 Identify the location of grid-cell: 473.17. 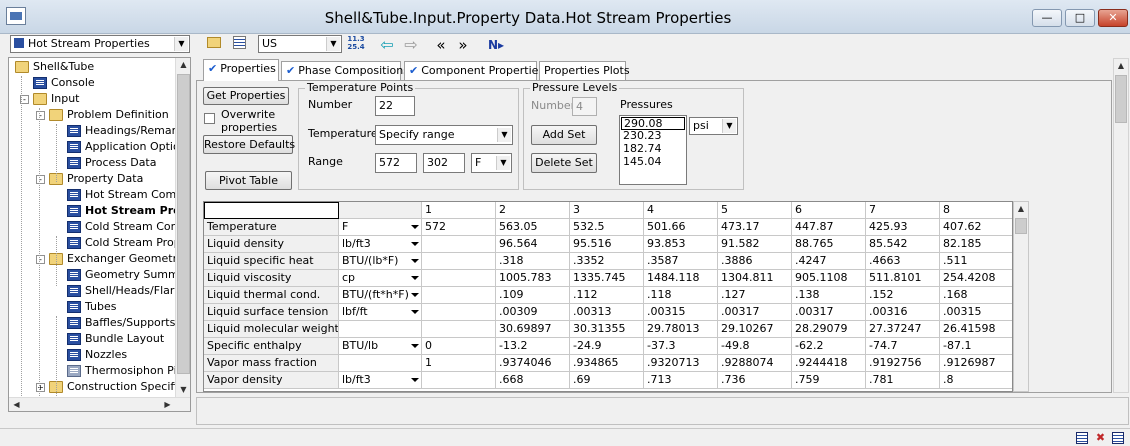
(755, 227).